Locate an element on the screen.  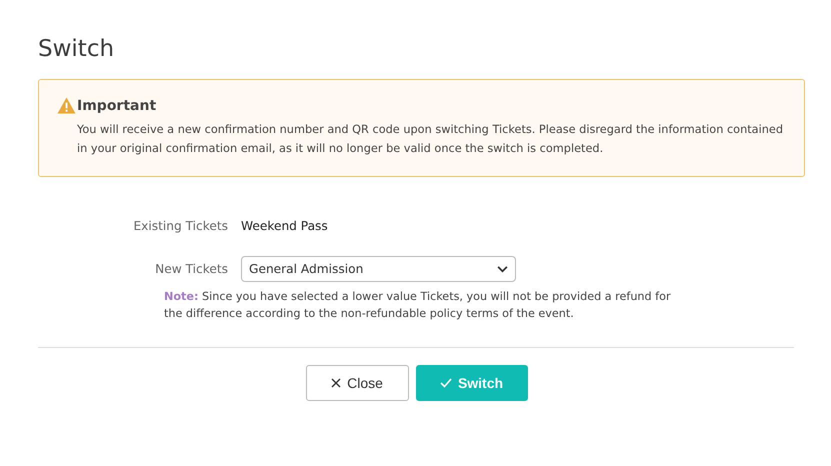
ticket-dropdown: General Admission is located at coordinates (378, 269).